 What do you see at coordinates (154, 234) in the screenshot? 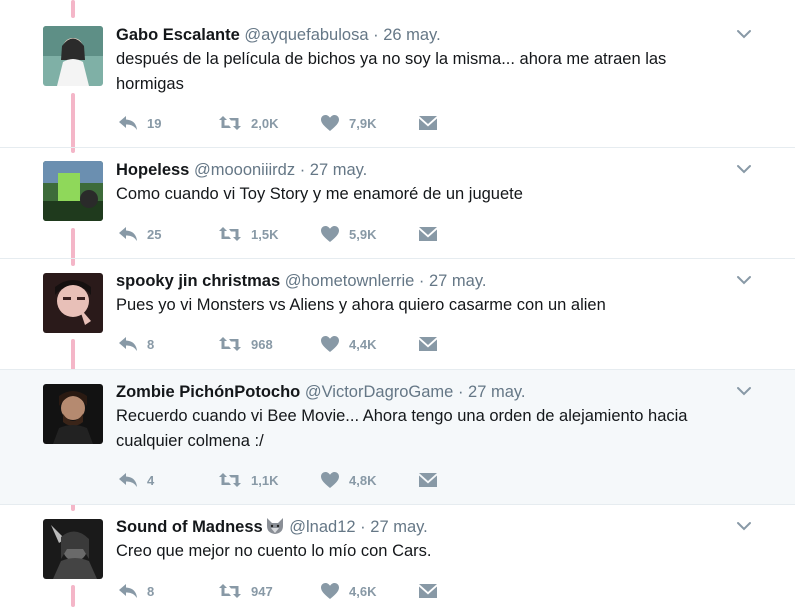
I see `reply-count: 25` at bounding box center [154, 234].